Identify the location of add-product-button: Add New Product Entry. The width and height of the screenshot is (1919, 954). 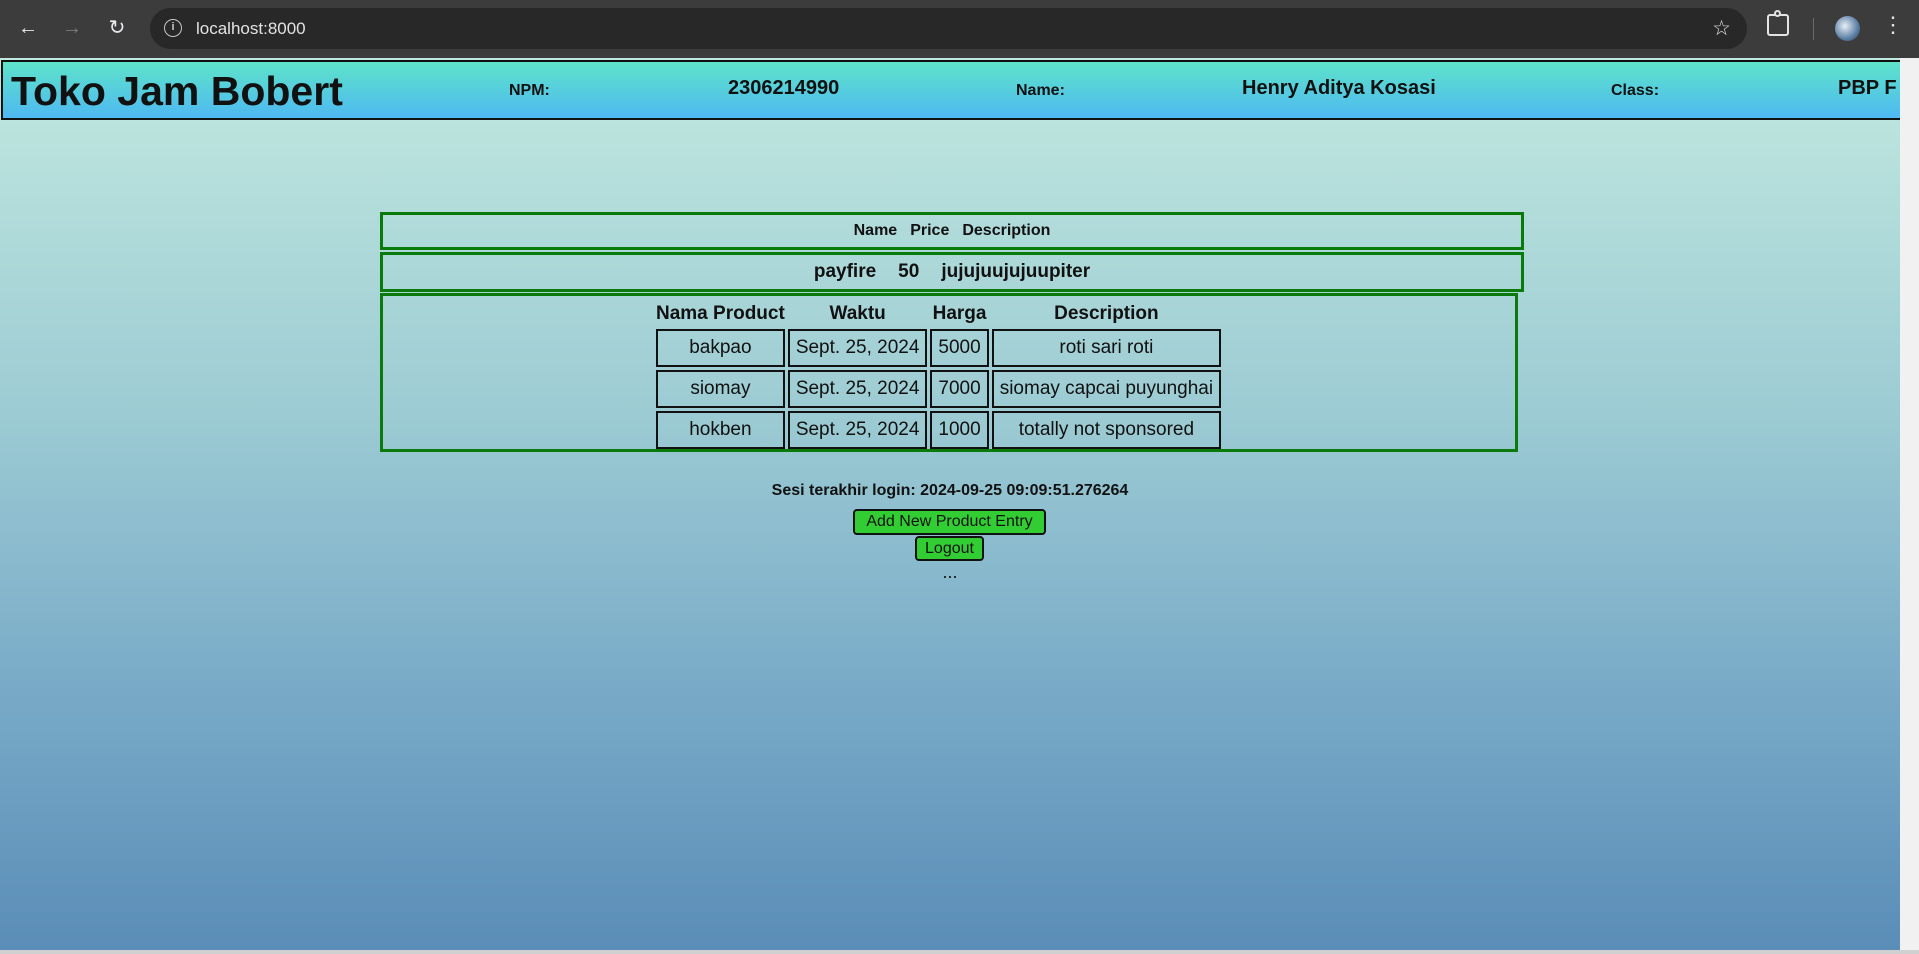
(949, 522).